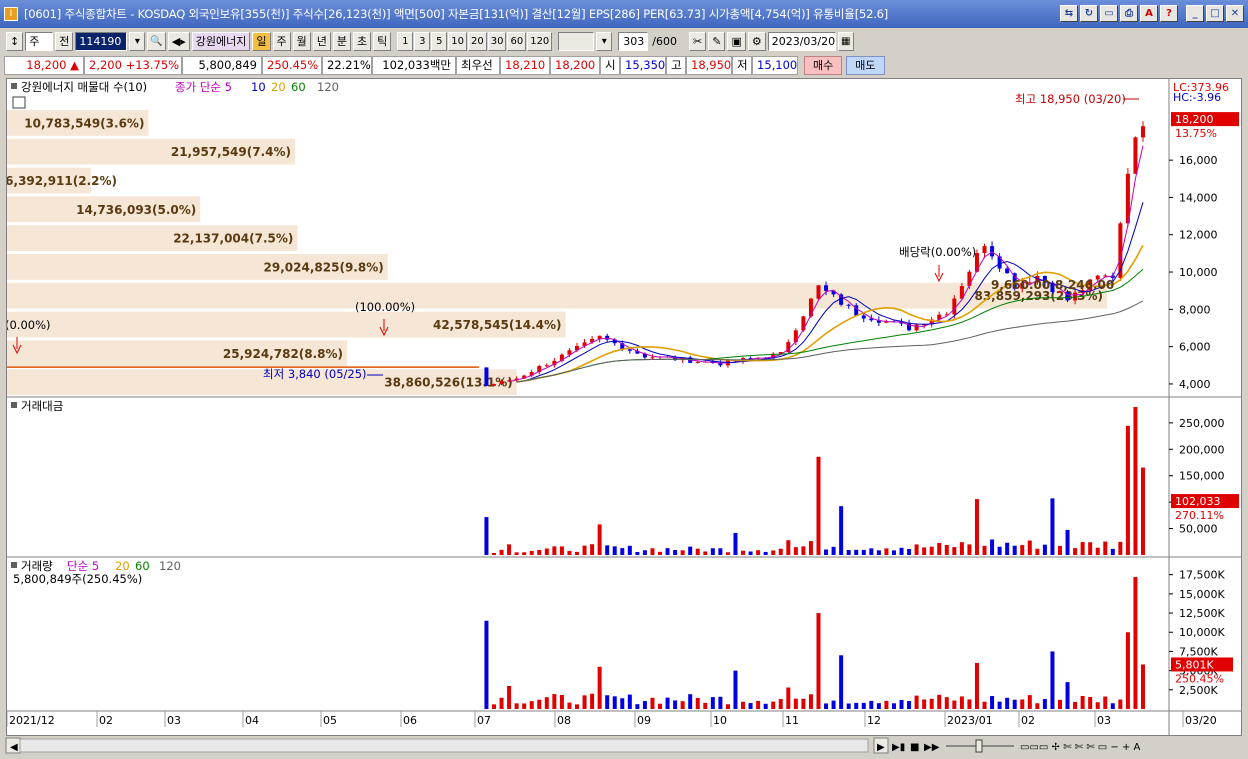  I want to click on dropdown-icon: ▾, so click(137, 41).